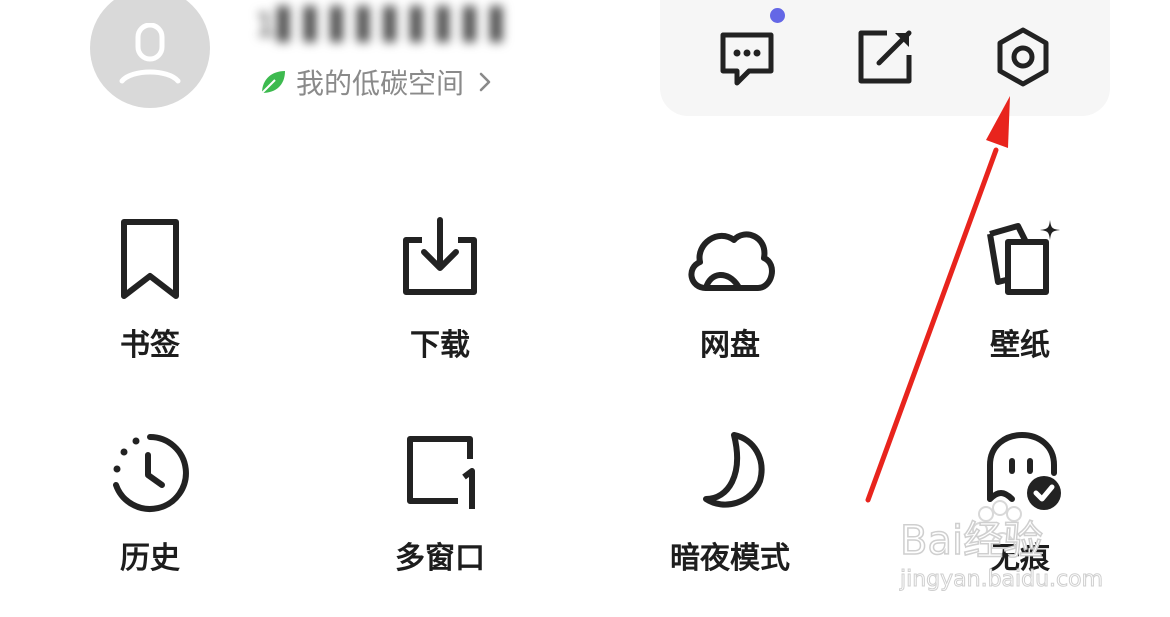  I want to click on settings-button, so click(1023, 57).